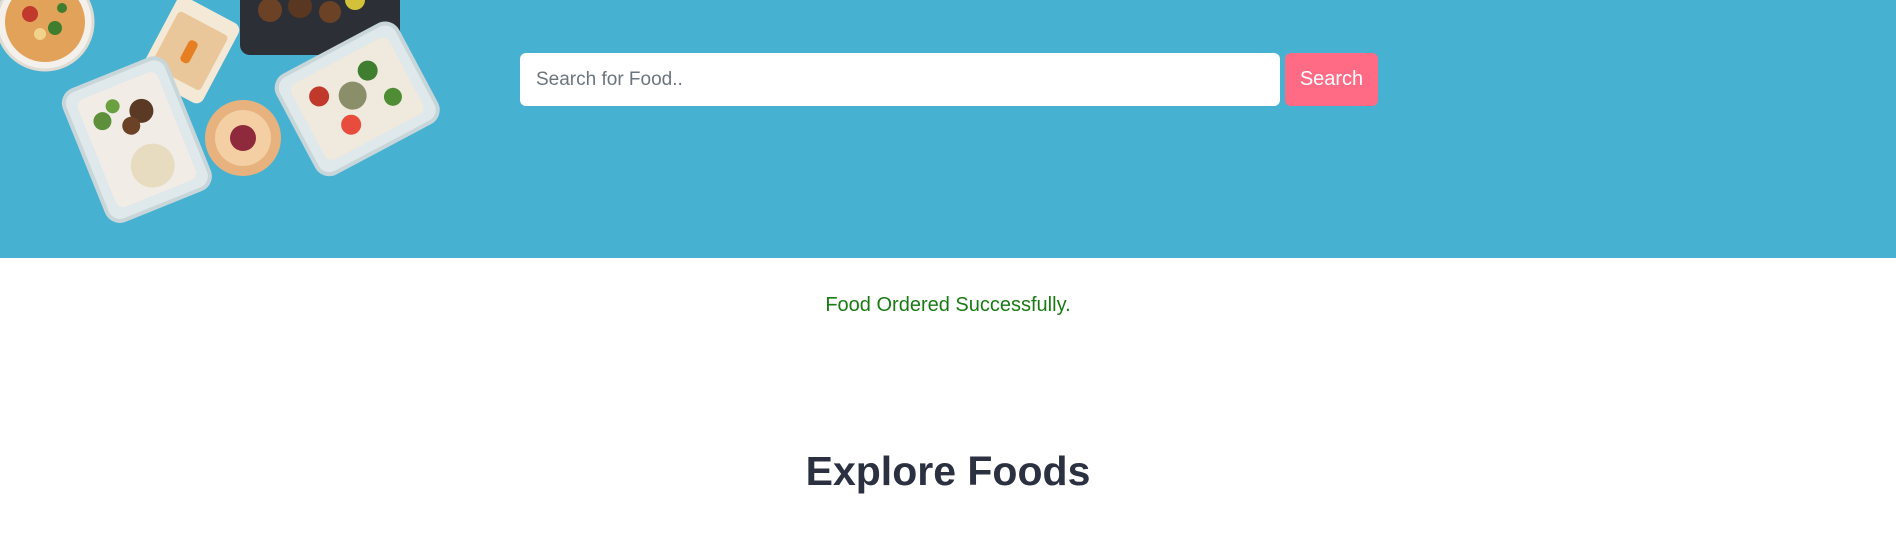 This screenshot has height=551, width=1896. Describe the element at coordinates (1331, 79) in the screenshot. I see `search-button: Search` at that location.